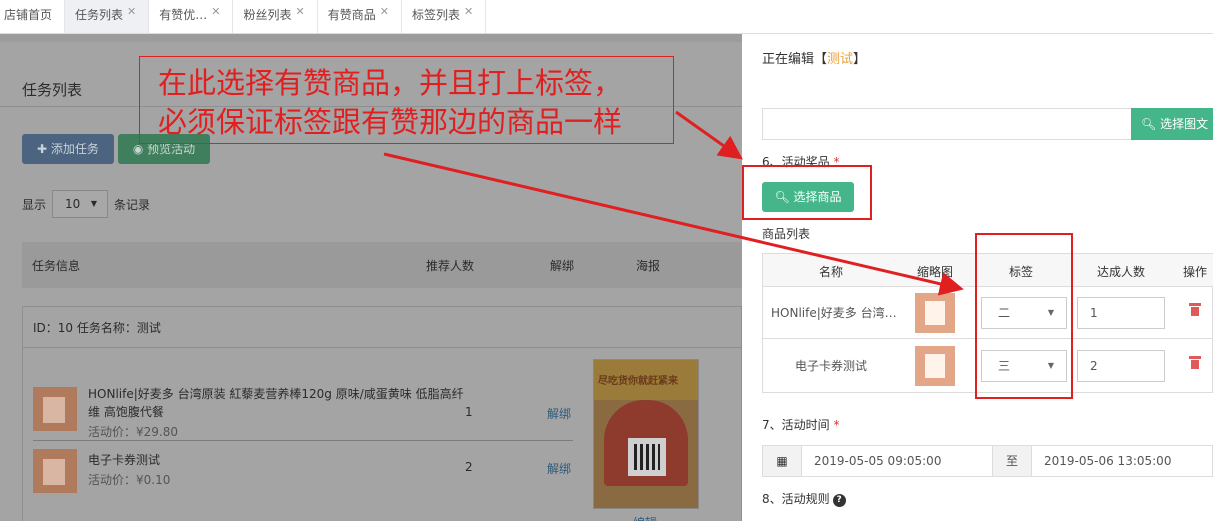  Describe the element at coordinates (606, 17) in the screenshot. I see `tab-bar: 店铺首页 任务列表 ✕ 有赞优… ✕ 粉丝列表 ✕ 有赞商品 ✕ 标签列表 ✕` at that location.